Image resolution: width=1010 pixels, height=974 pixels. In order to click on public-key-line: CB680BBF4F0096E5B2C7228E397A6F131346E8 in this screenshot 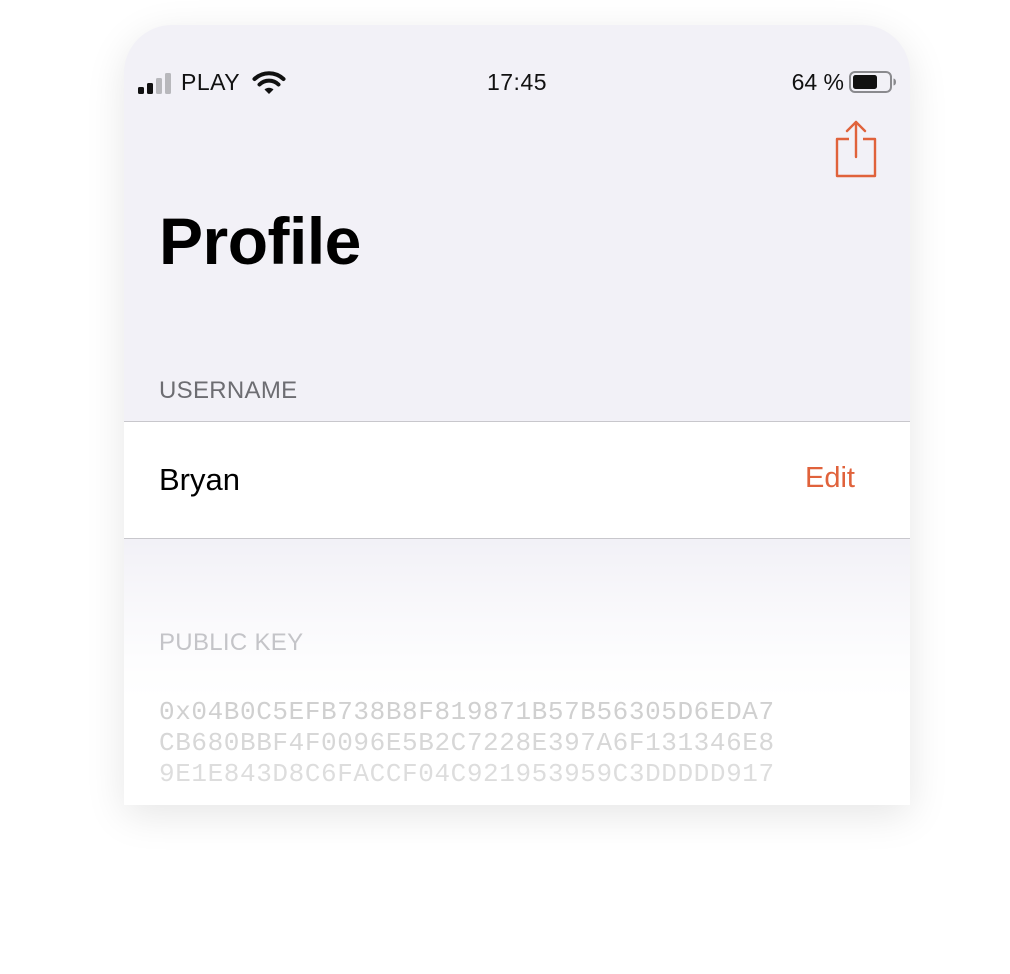, I will do `click(467, 743)`.